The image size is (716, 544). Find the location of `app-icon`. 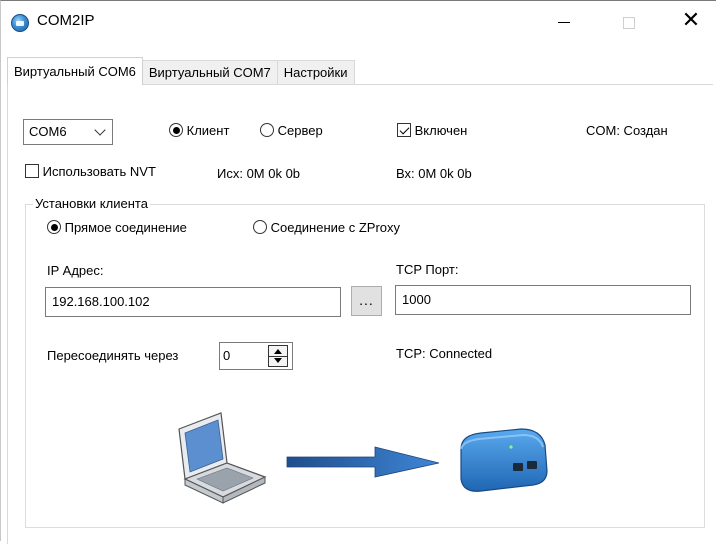

app-icon is located at coordinates (20, 23).